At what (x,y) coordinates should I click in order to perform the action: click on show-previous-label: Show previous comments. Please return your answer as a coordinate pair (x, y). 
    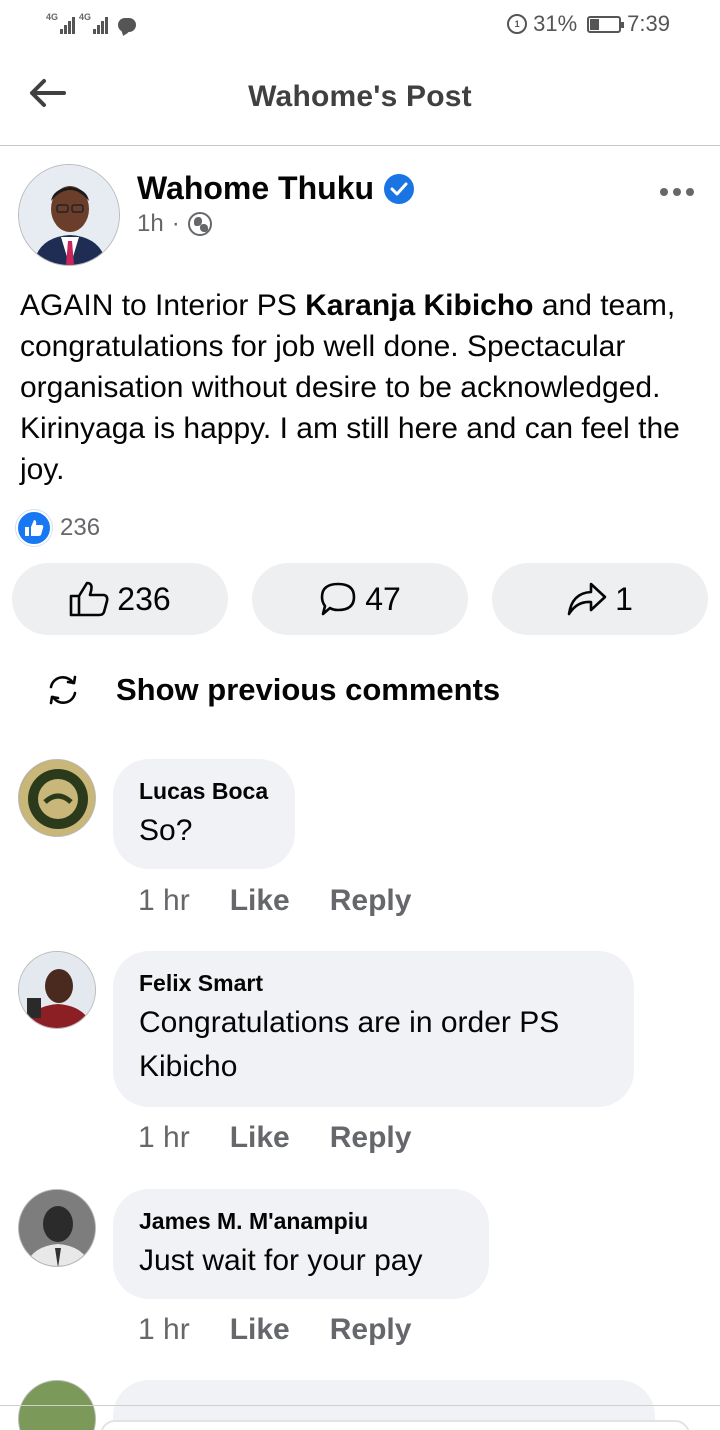
    Looking at the image, I should click on (308, 689).